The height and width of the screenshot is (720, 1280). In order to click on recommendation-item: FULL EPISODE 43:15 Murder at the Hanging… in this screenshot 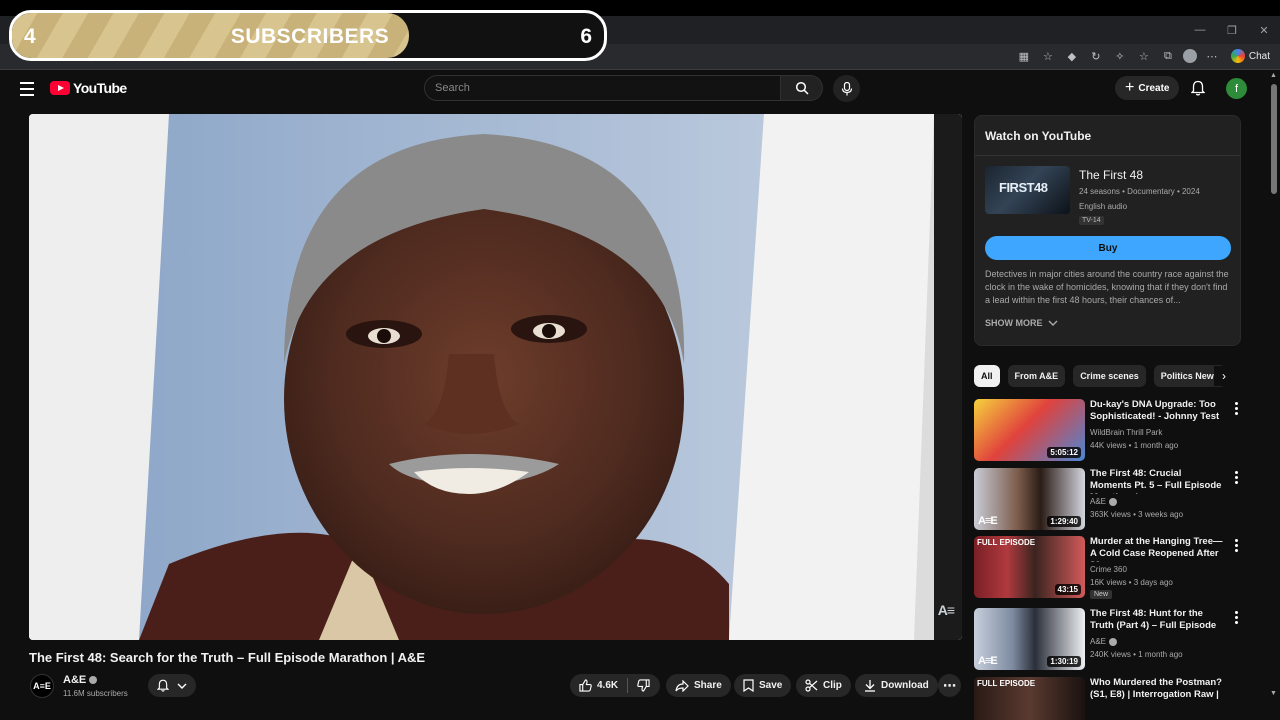, I will do `click(1106, 567)`.